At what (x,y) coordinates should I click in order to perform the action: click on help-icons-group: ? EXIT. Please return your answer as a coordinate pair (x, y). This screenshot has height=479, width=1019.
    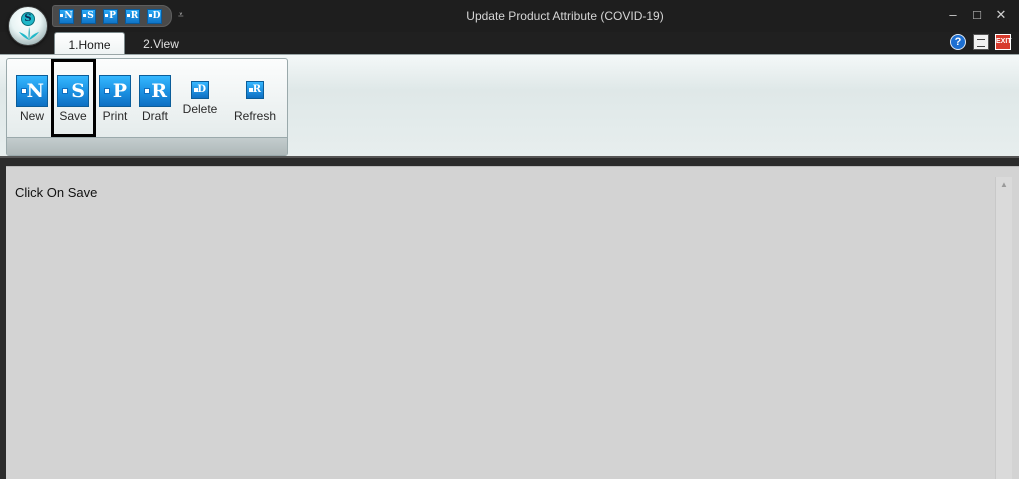
    Looking at the image, I should click on (982, 43).